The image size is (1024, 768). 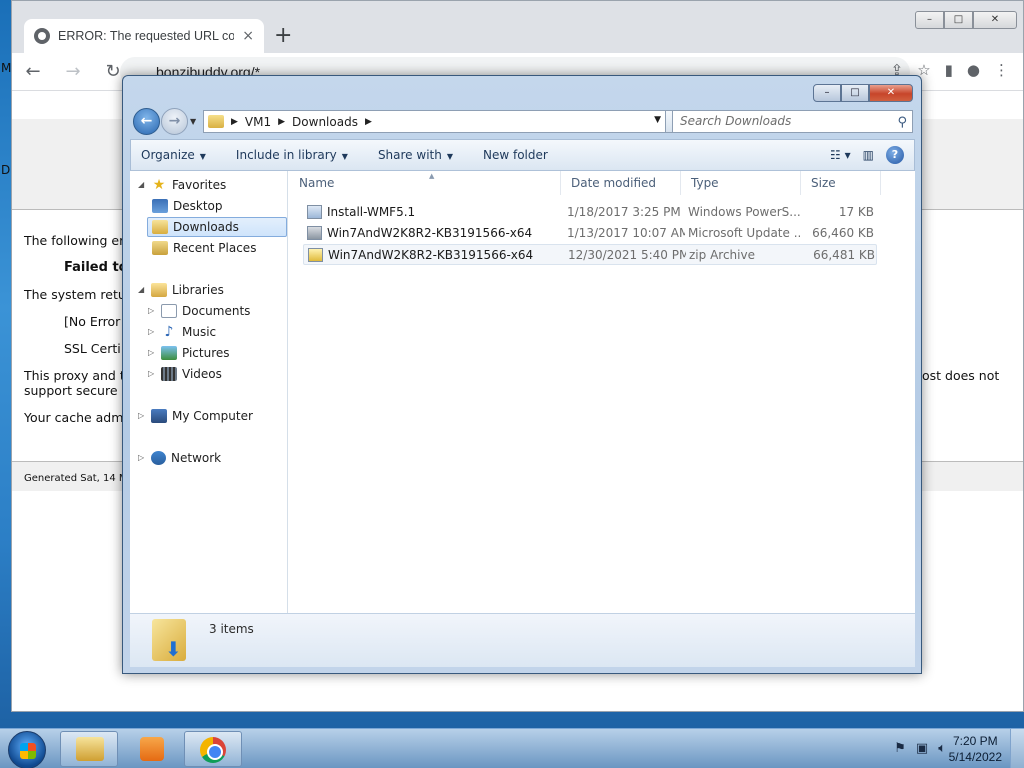 What do you see at coordinates (169, 353) in the screenshot?
I see `pictures-icon` at bounding box center [169, 353].